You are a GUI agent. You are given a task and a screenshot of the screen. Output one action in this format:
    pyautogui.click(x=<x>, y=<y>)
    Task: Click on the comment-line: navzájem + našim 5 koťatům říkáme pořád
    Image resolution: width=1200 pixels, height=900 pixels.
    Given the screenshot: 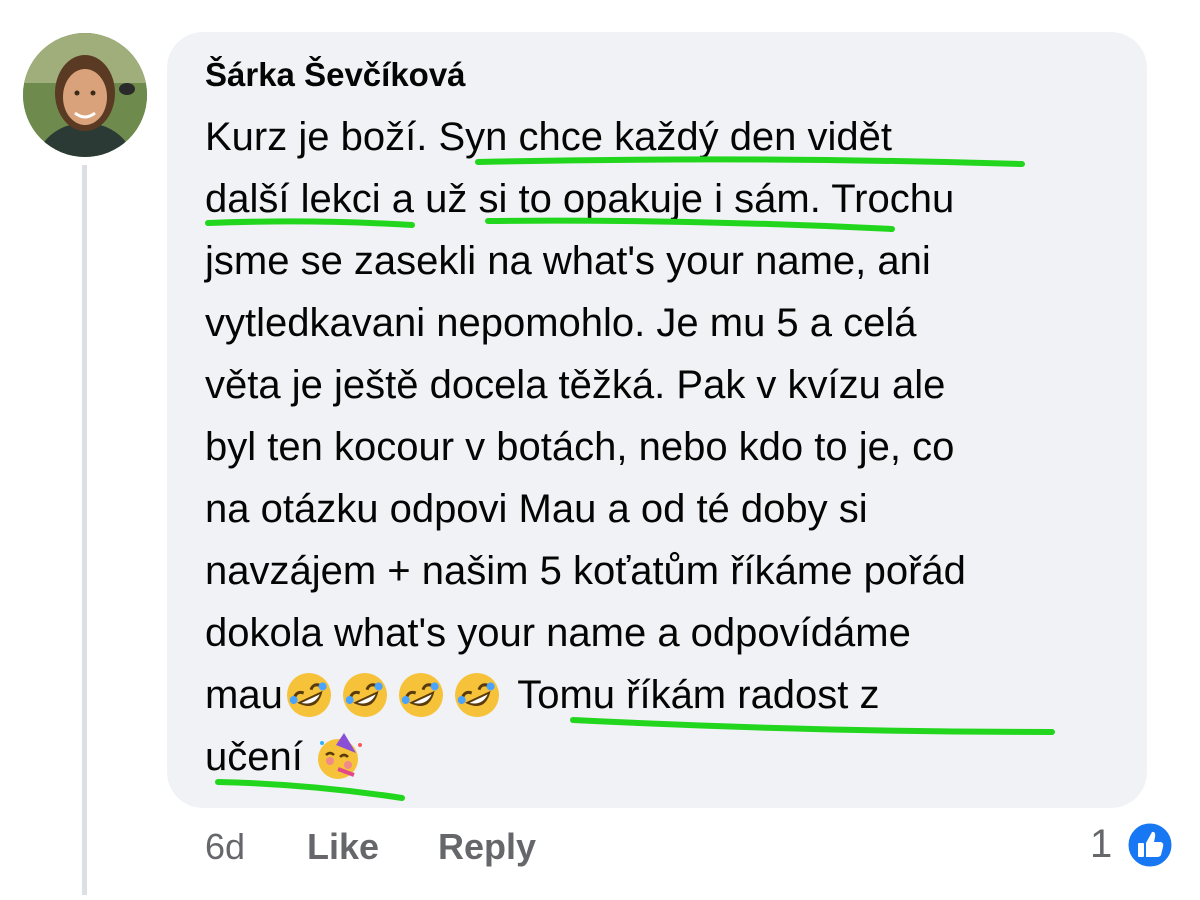 What is the action you would take?
    pyautogui.click(x=585, y=571)
    